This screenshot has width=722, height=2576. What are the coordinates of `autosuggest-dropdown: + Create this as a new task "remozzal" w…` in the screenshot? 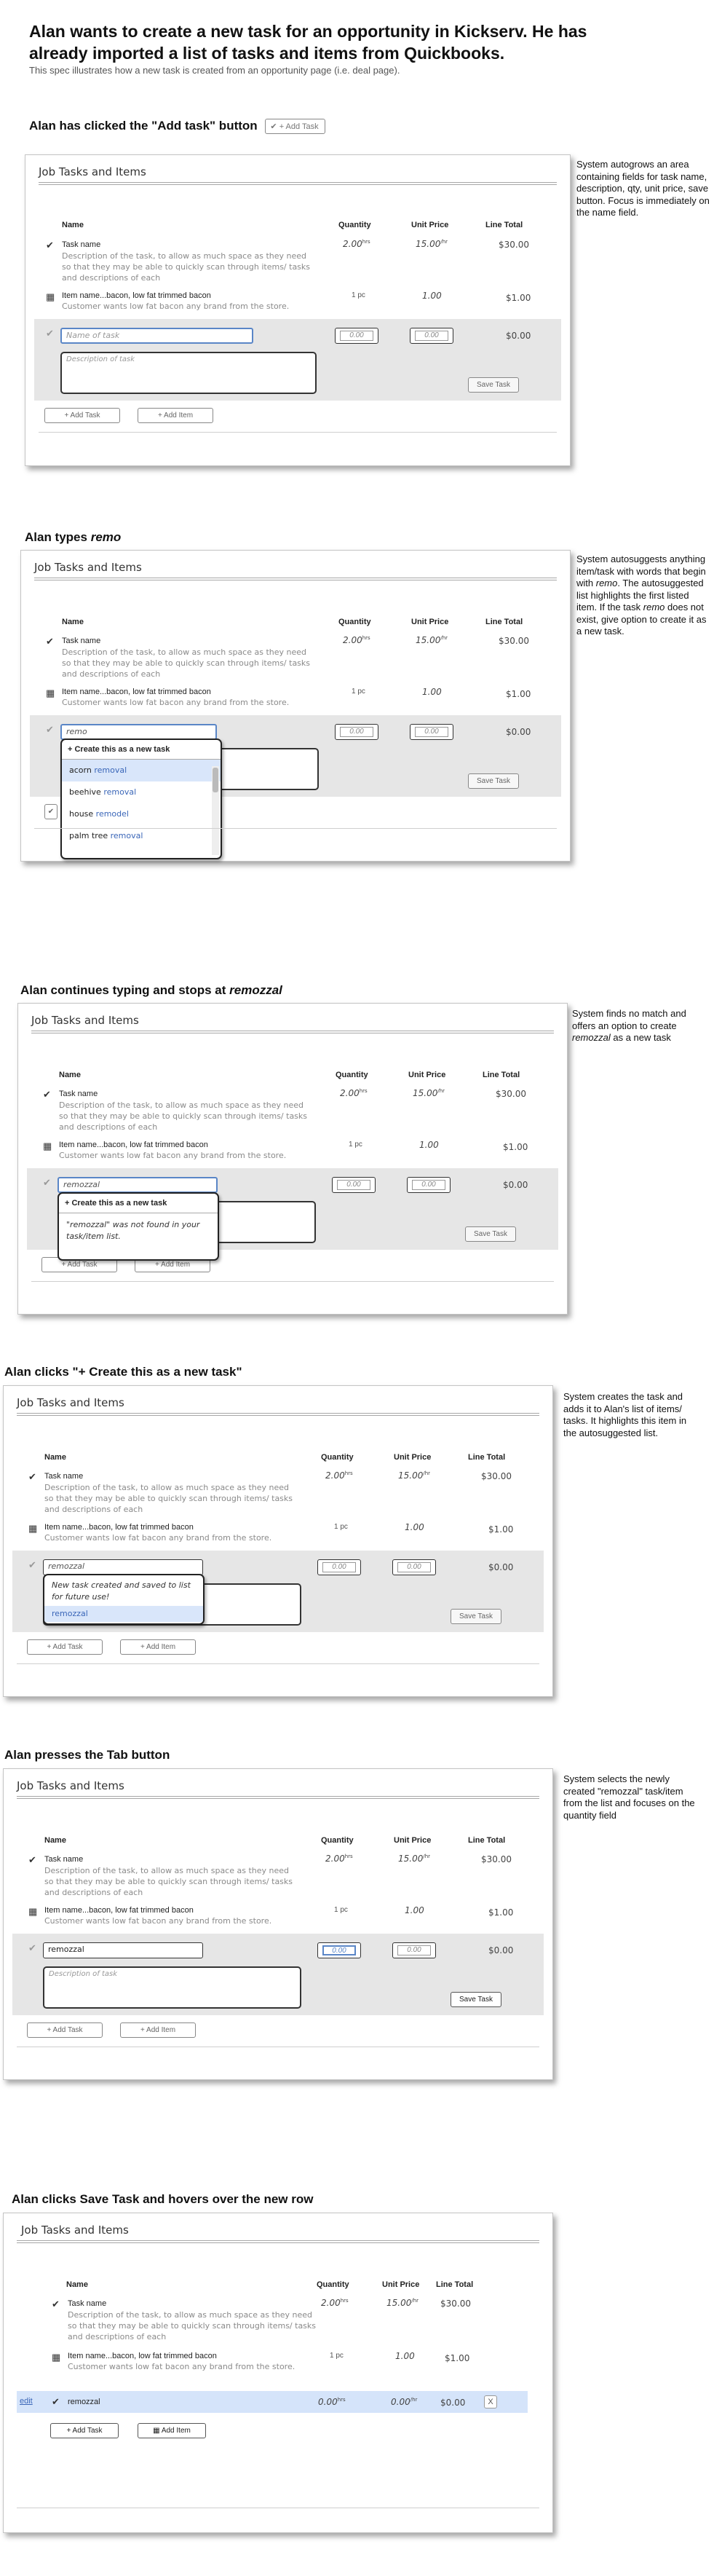 It's located at (138, 1226).